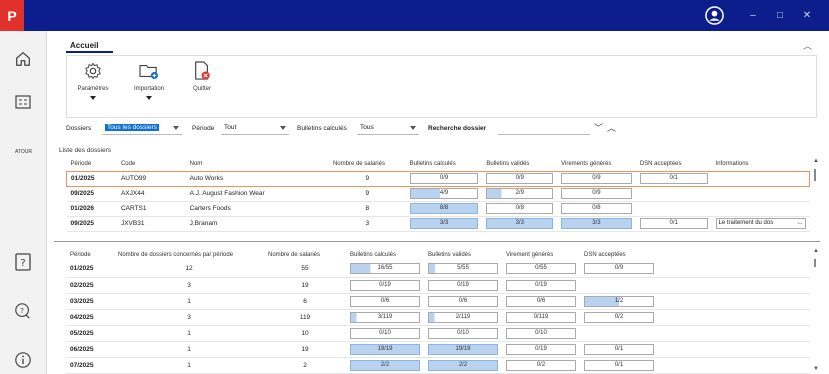 The width and height of the screenshot is (829, 374). What do you see at coordinates (189, 317) in the screenshot?
I see `dossiers-count-cell: 3` at bounding box center [189, 317].